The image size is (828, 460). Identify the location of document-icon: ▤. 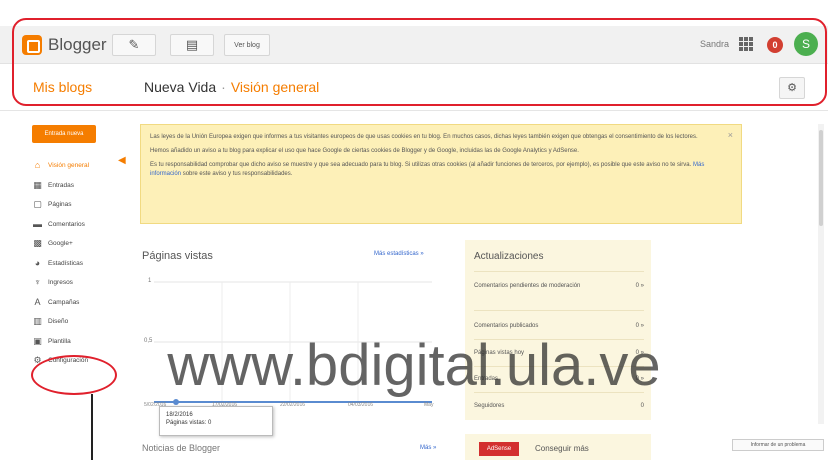
(192, 44).